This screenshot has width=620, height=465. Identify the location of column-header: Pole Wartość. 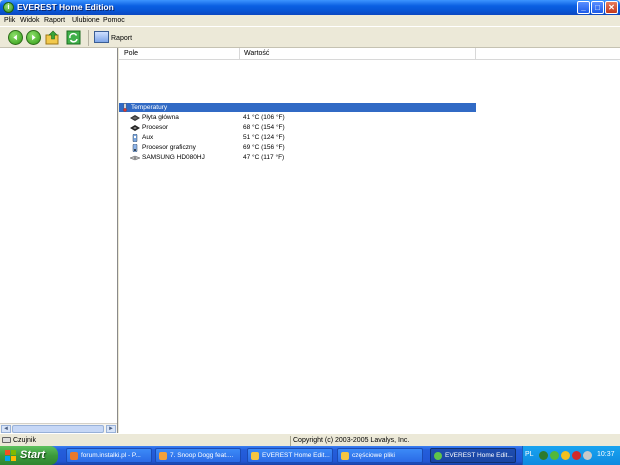
(369, 54).